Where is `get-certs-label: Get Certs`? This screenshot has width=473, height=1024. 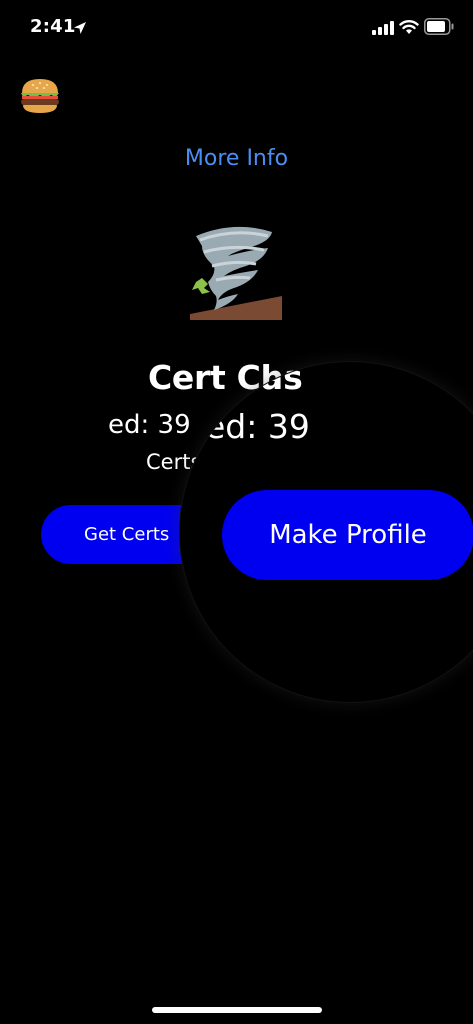
get-certs-label: Get Certs is located at coordinates (127, 534).